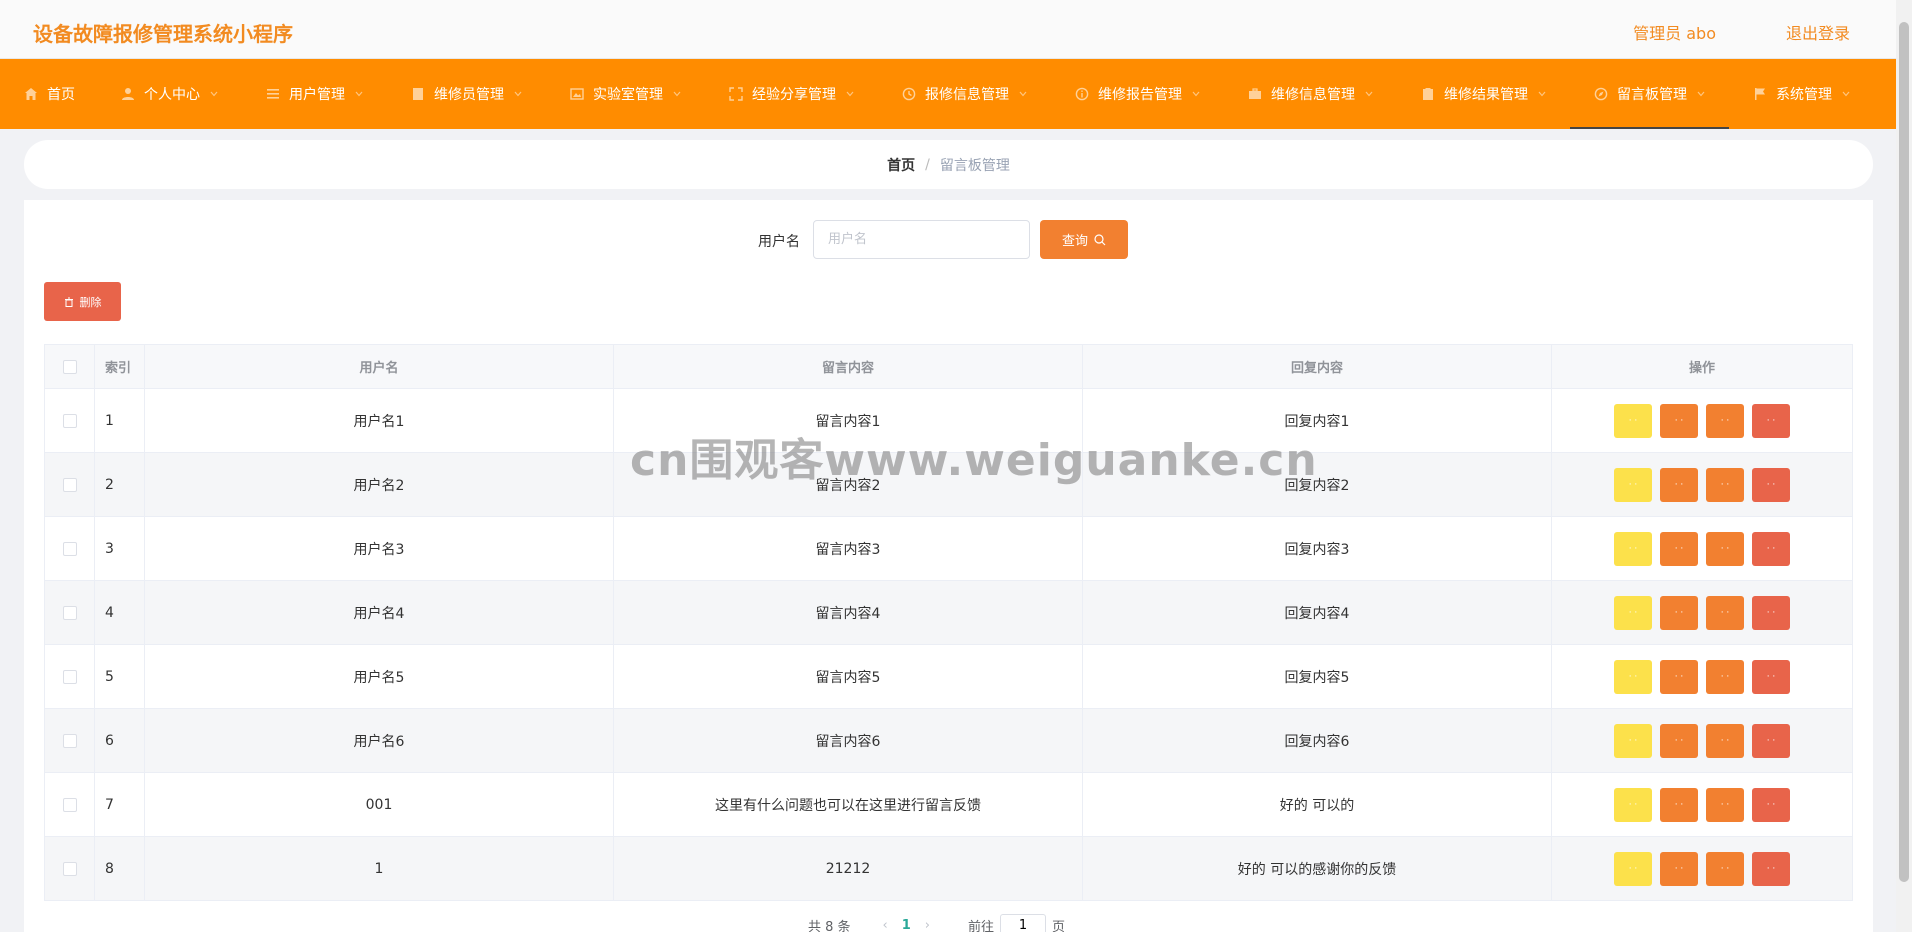 The height and width of the screenshot is (932, 1912). What do you see at coordinates (848, 612) in the screenshot?
I see `cell-message: 留言内容4` at bounding box center [848, 612].